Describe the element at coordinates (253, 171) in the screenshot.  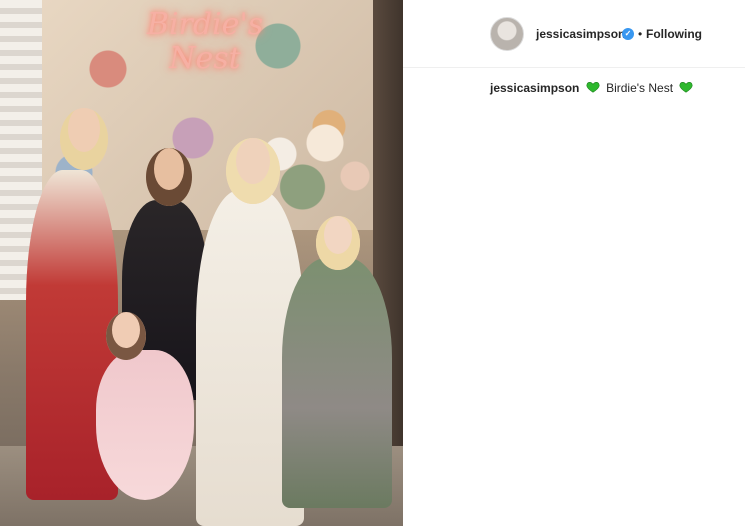
I see `person-white-gown-head` at that location.